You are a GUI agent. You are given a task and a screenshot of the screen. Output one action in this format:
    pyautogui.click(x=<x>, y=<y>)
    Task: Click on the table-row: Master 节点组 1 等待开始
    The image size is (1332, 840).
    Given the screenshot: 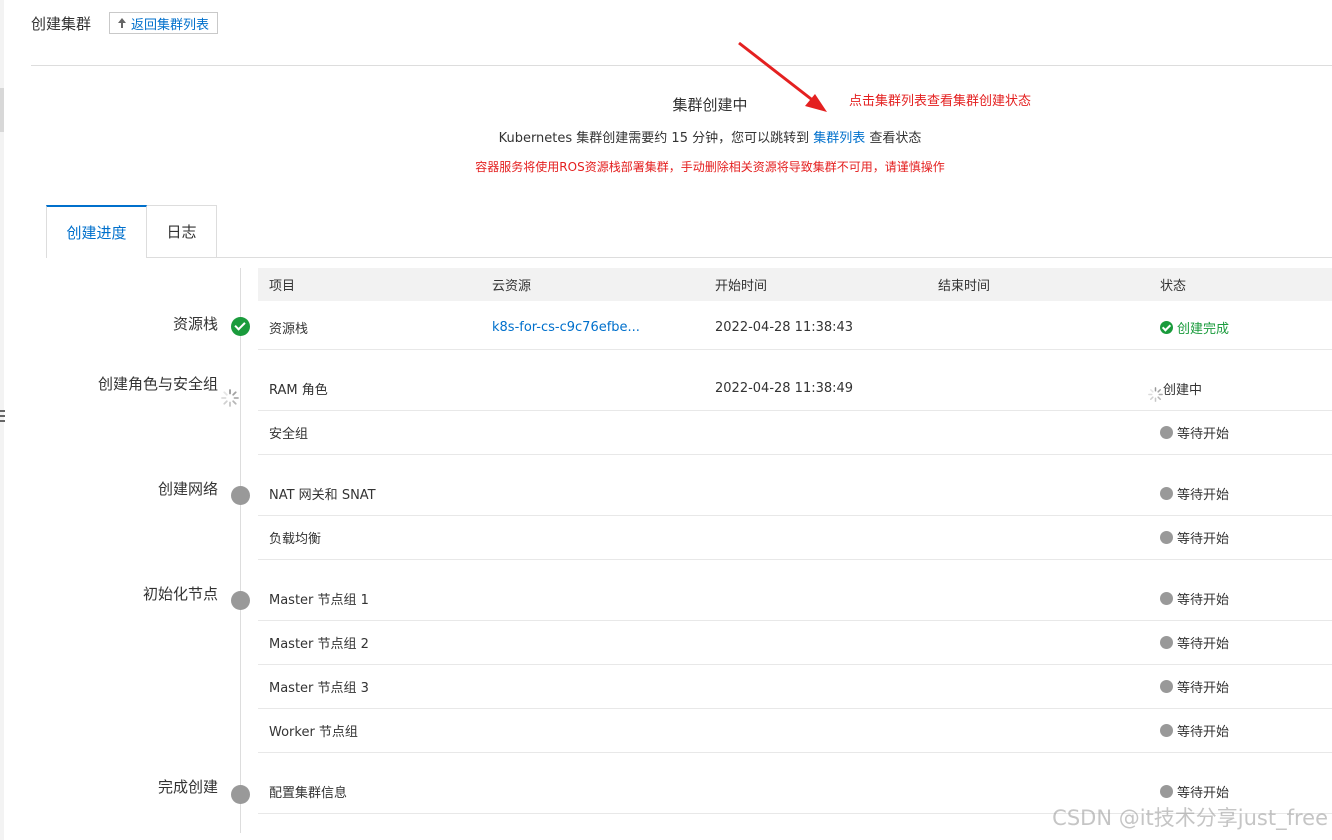 What is the action you would take?
    pyautogui.click(x=795, y=599)
    